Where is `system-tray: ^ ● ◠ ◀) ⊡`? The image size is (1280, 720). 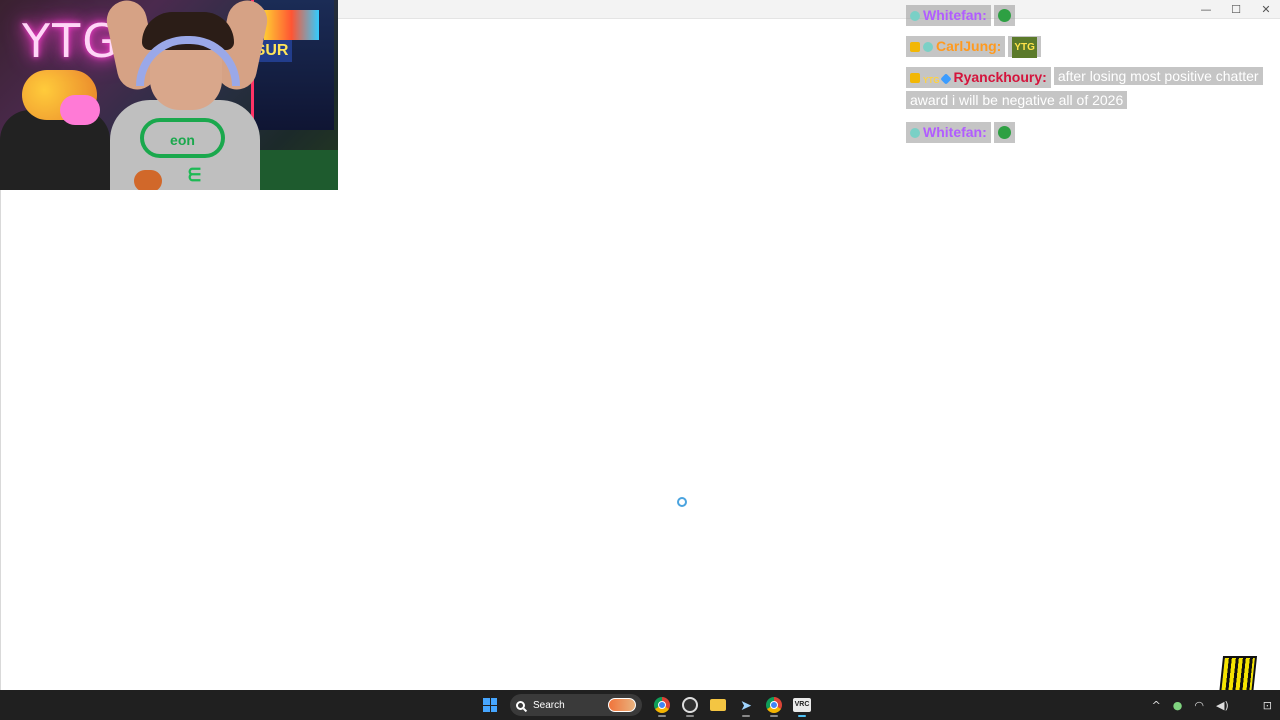
system-tray: ^ ● ◠ ◀) ⊡ is located at coordinates (1212, 705).